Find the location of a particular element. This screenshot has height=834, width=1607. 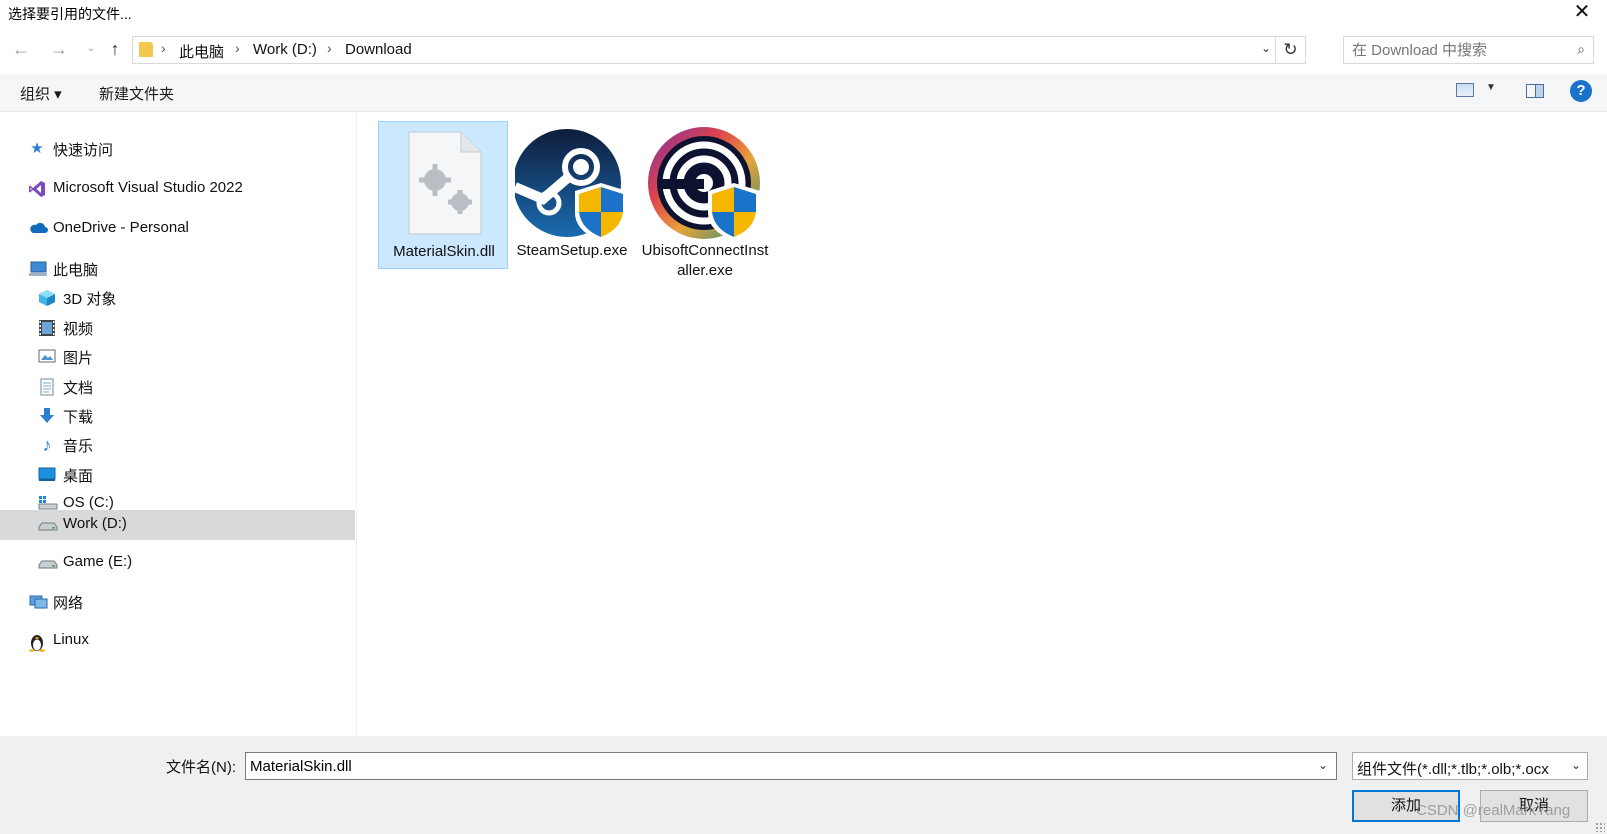

file-item-steamsetup-exe: SteamSetup.exe is located at coordinates (572, 195).